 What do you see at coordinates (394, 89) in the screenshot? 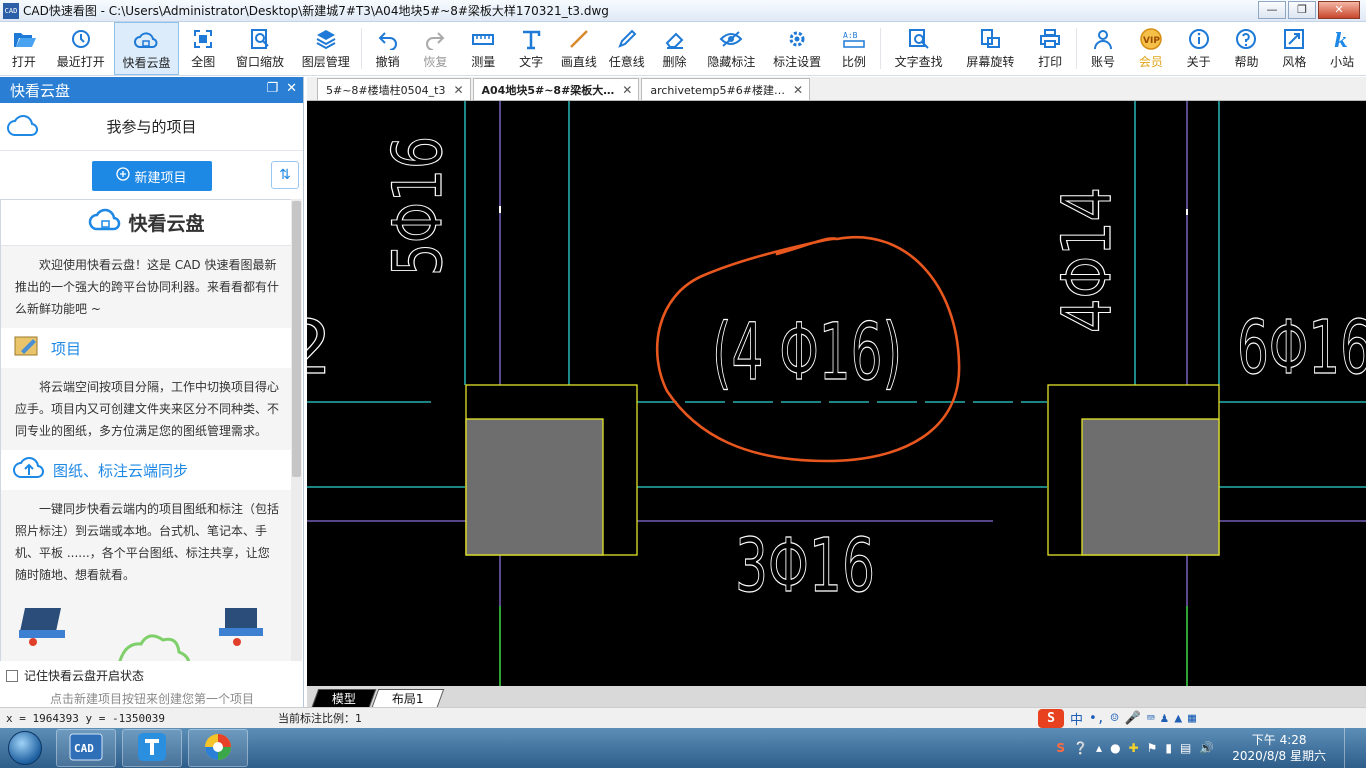
I see `tab-document-1: 5#~8#楼墙柱0504_t3 ✕` at bounding box center [394, 89].